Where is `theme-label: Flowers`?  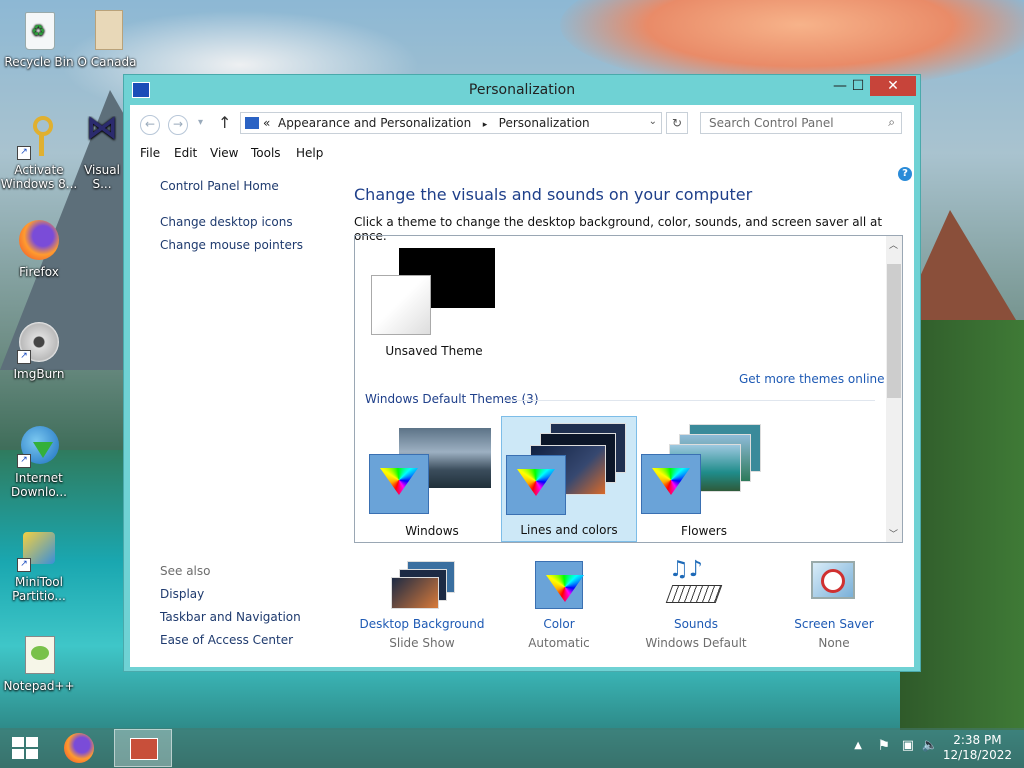 theme-label: Flowers is located at coordinates (704, 531).